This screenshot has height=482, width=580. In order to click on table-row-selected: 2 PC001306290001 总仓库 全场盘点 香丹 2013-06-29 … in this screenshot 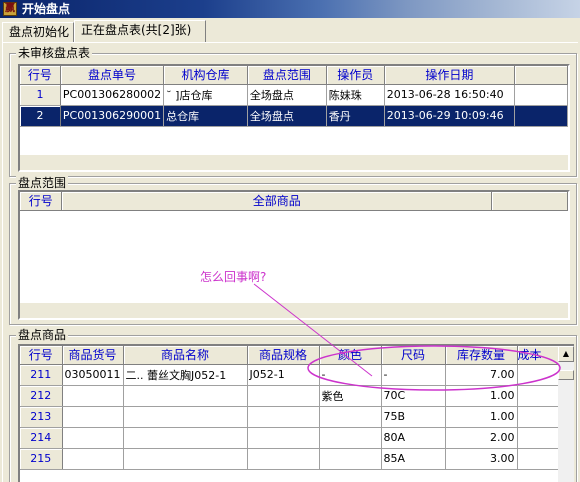, I will do `click(294, 116)`.